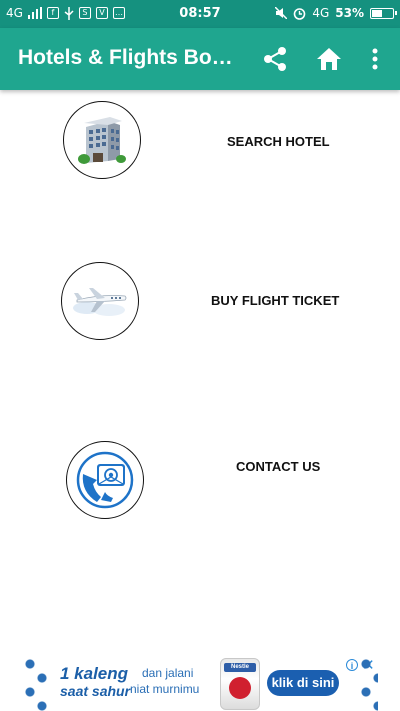  I want to click on airplane-icon, so click(100, 302).